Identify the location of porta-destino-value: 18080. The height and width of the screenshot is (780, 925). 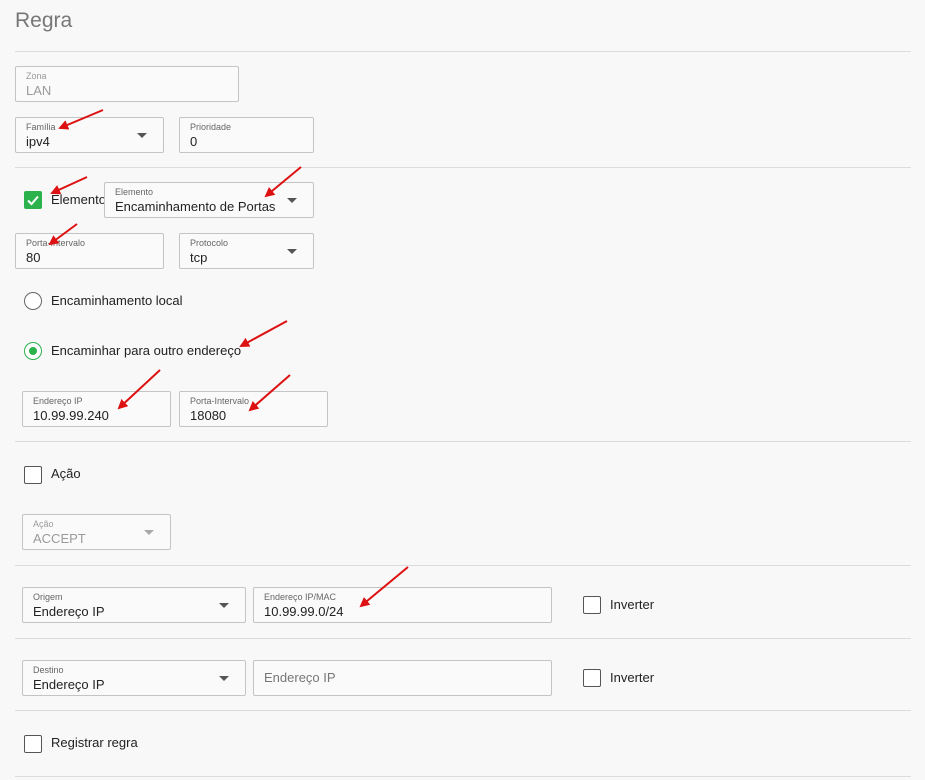
(208, 415).